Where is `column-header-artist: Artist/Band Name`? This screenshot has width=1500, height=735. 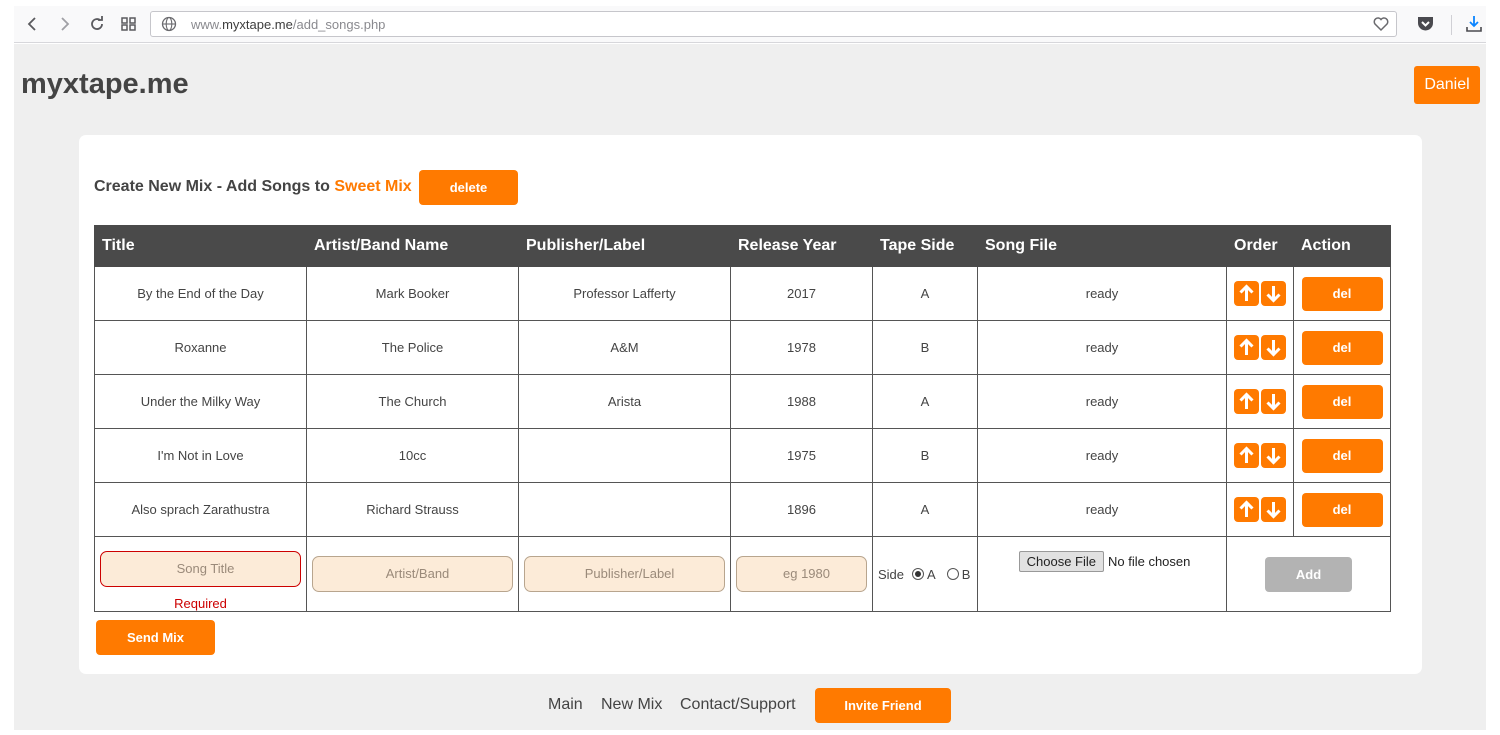
column-header-artist: Artist/Band Name is located at coordinates (412, 246).